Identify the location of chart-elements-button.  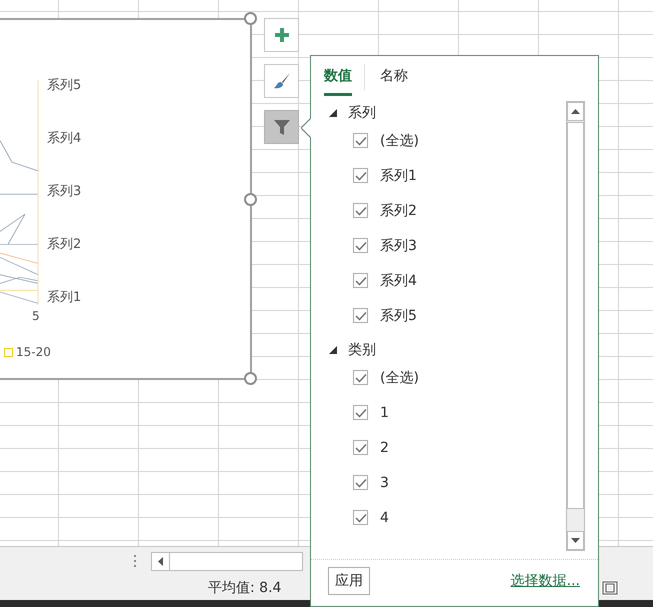
(281, 35).